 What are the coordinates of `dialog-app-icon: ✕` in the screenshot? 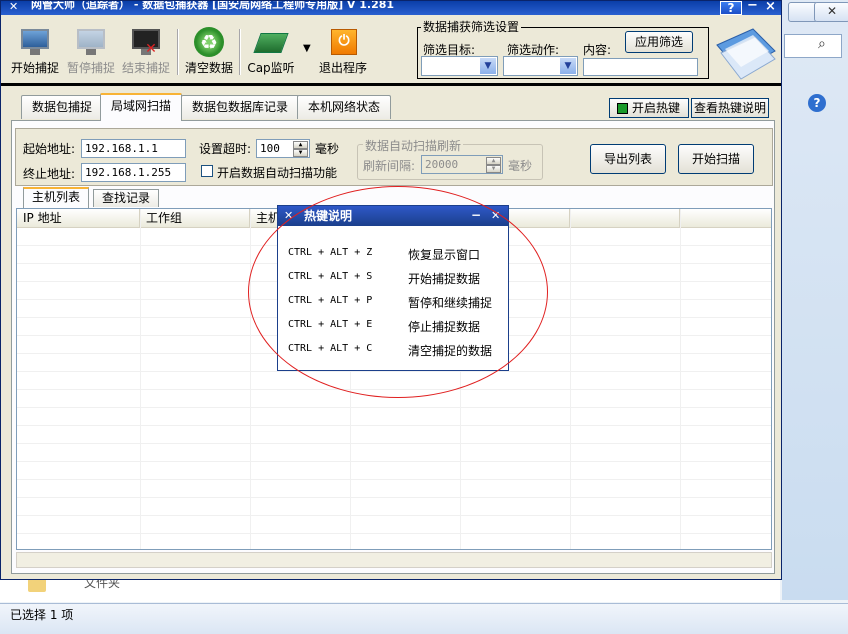 It's located at (289, 215).